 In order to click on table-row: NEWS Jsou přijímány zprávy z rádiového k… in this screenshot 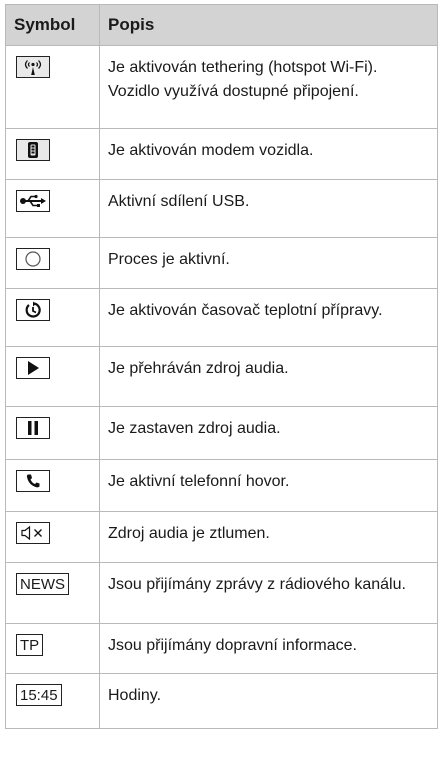, I will do `click(221, 593)`.